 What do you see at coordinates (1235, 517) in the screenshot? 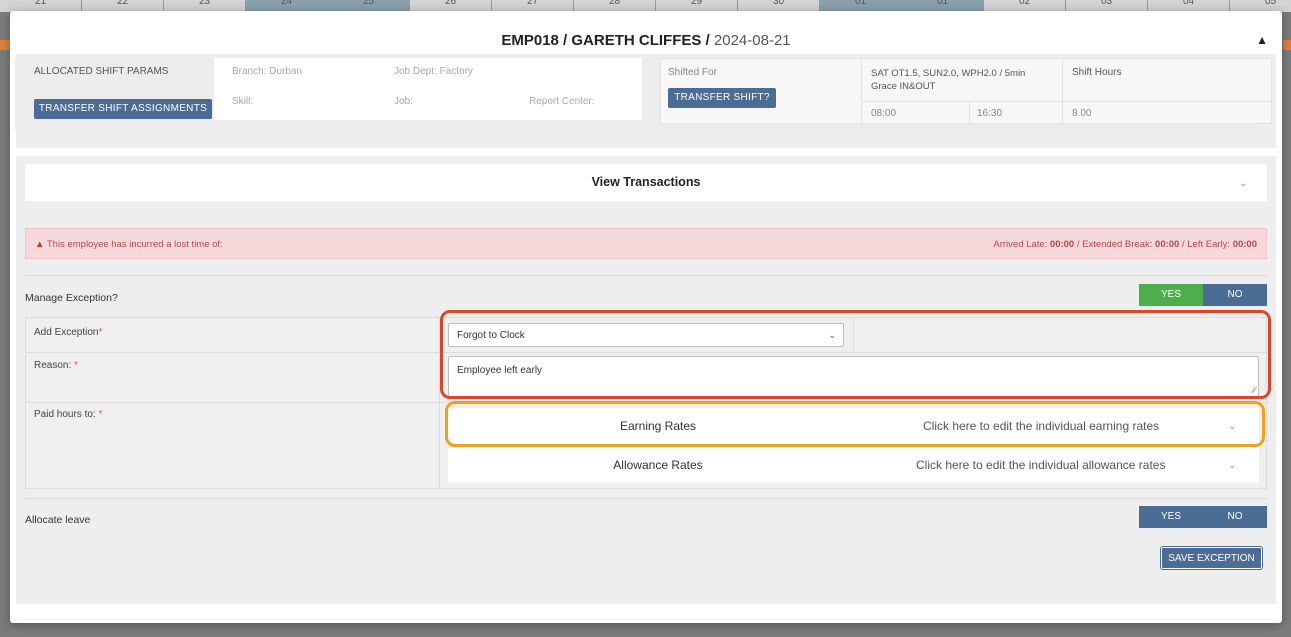
I see `allocate-leave-no: NO` at bounding box center [1235, 517].